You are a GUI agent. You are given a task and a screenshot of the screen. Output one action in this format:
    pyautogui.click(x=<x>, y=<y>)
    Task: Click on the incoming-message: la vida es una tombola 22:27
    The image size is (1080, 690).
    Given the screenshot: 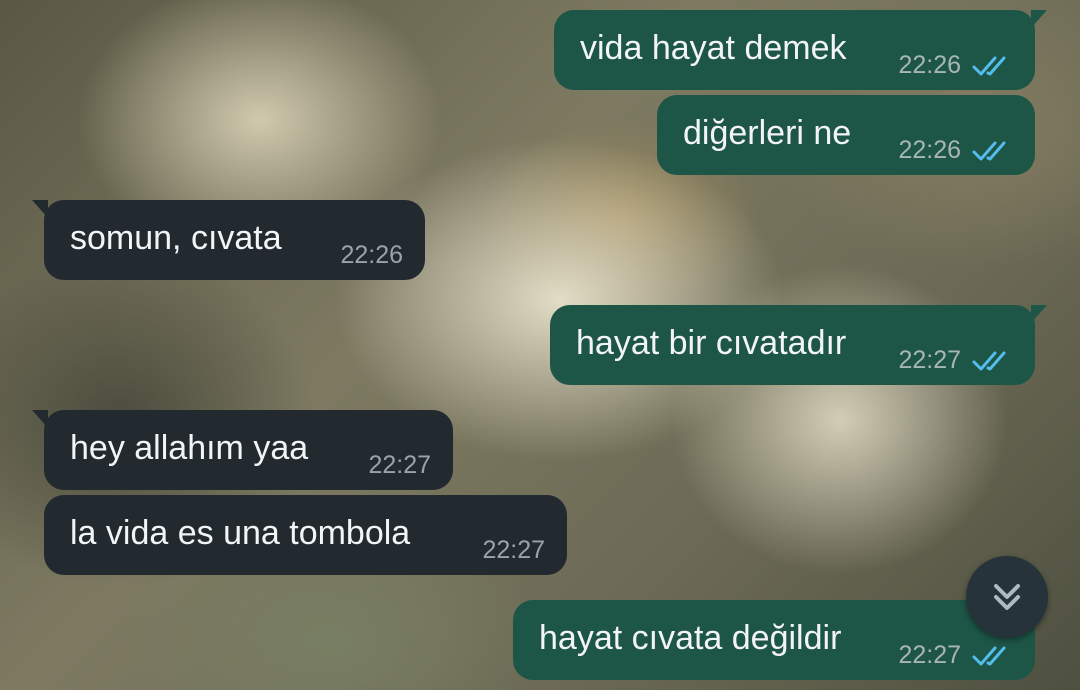 What is the action you would take?
    pyautogui.click(x=305, y=535)
    